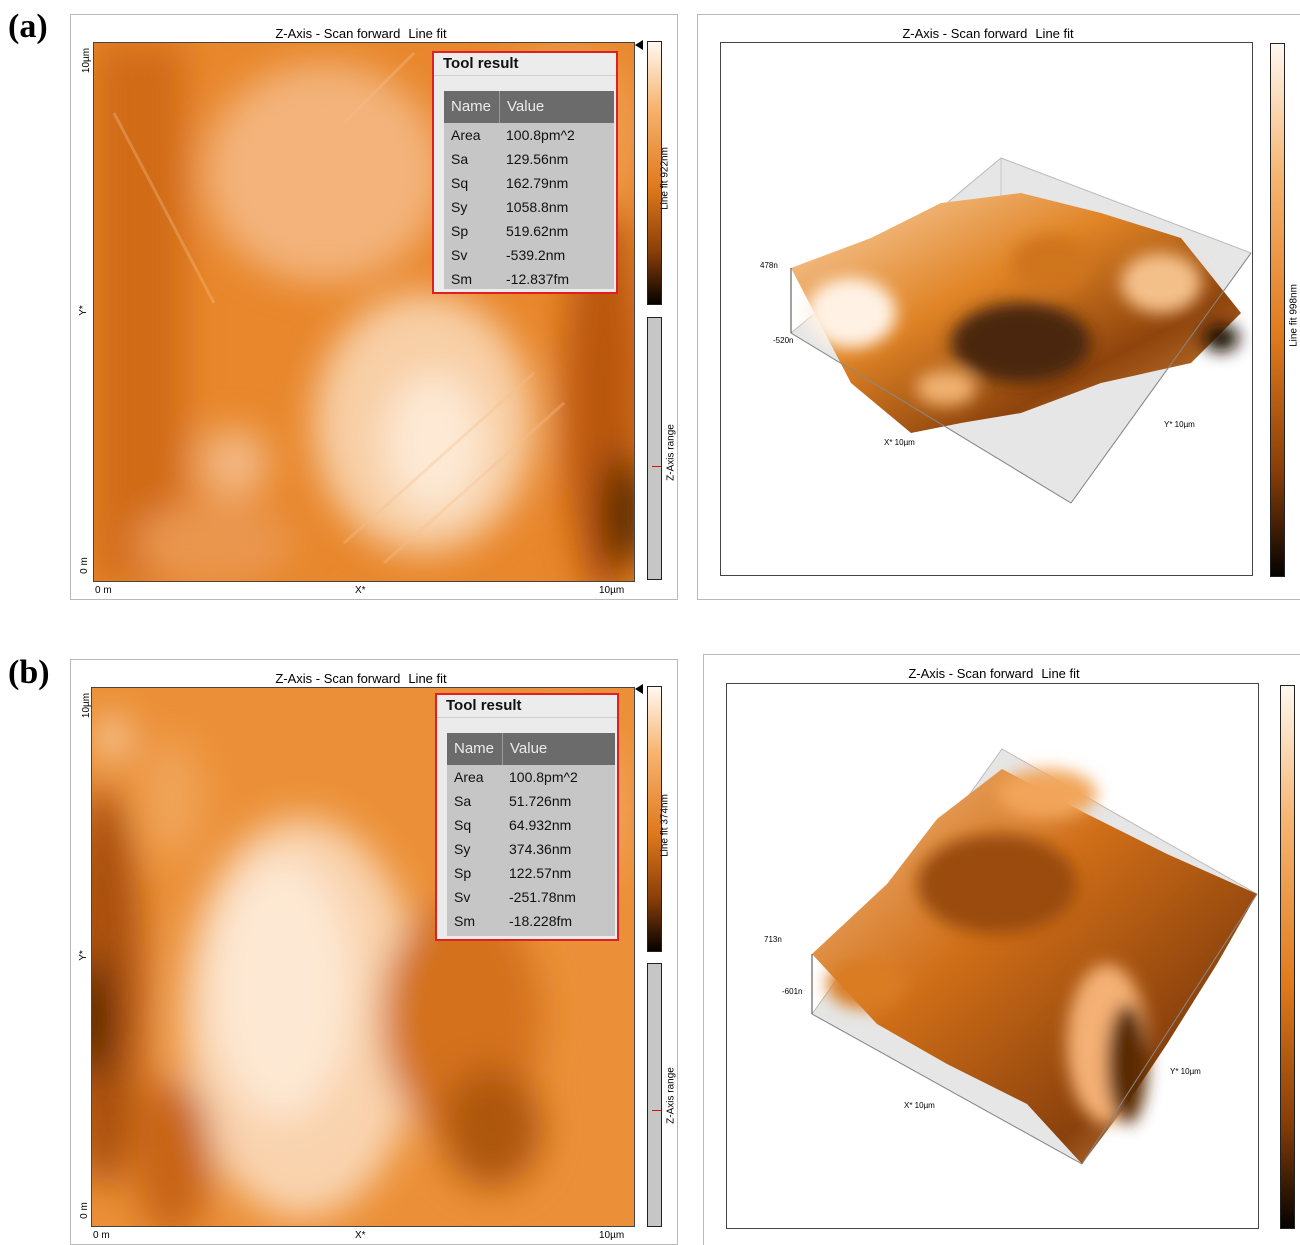  What do you see at coordinates (919, 1105) in the screenshot?
I see `x-axis-label-3d-b: X* 10µm` at bounding box center [919, 1105].